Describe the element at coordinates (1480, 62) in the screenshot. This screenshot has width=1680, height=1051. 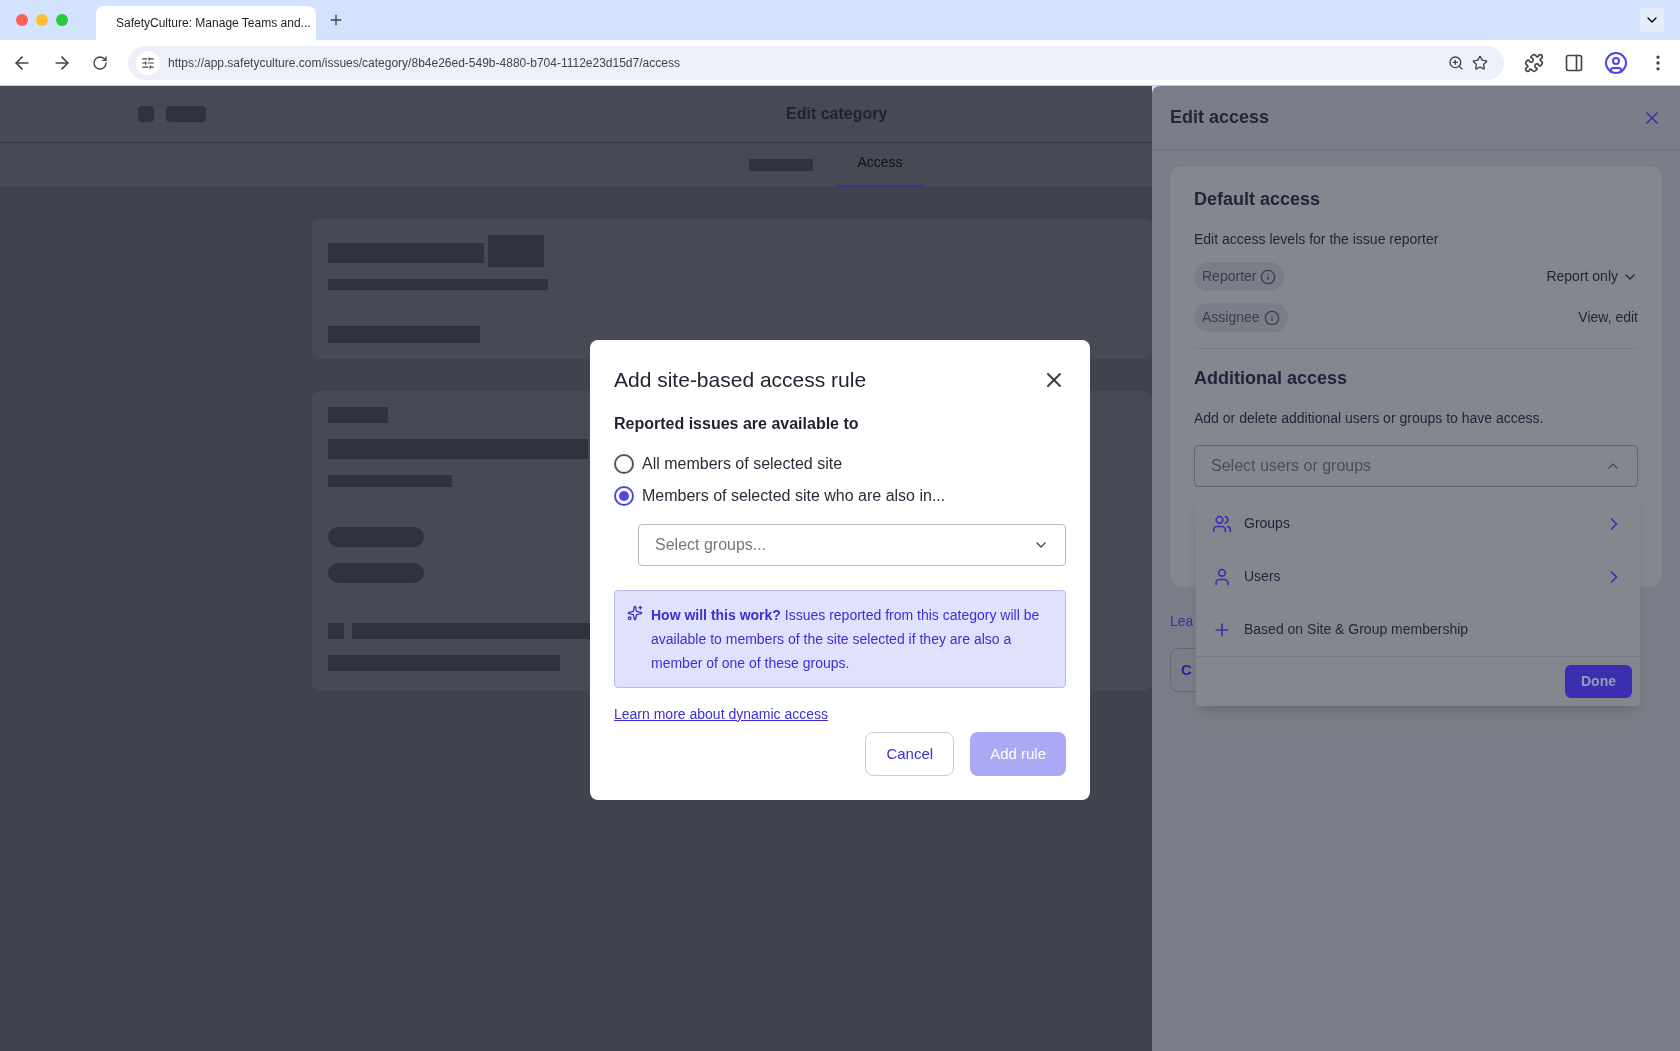
I see `bookmark-icon` at that location.